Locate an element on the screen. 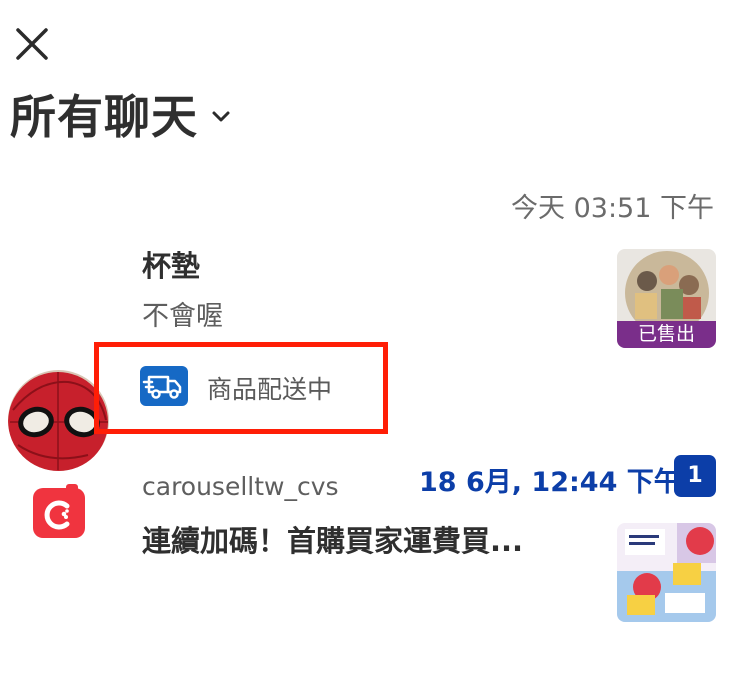  promo-poster-image is located at coordinates (666, 572).